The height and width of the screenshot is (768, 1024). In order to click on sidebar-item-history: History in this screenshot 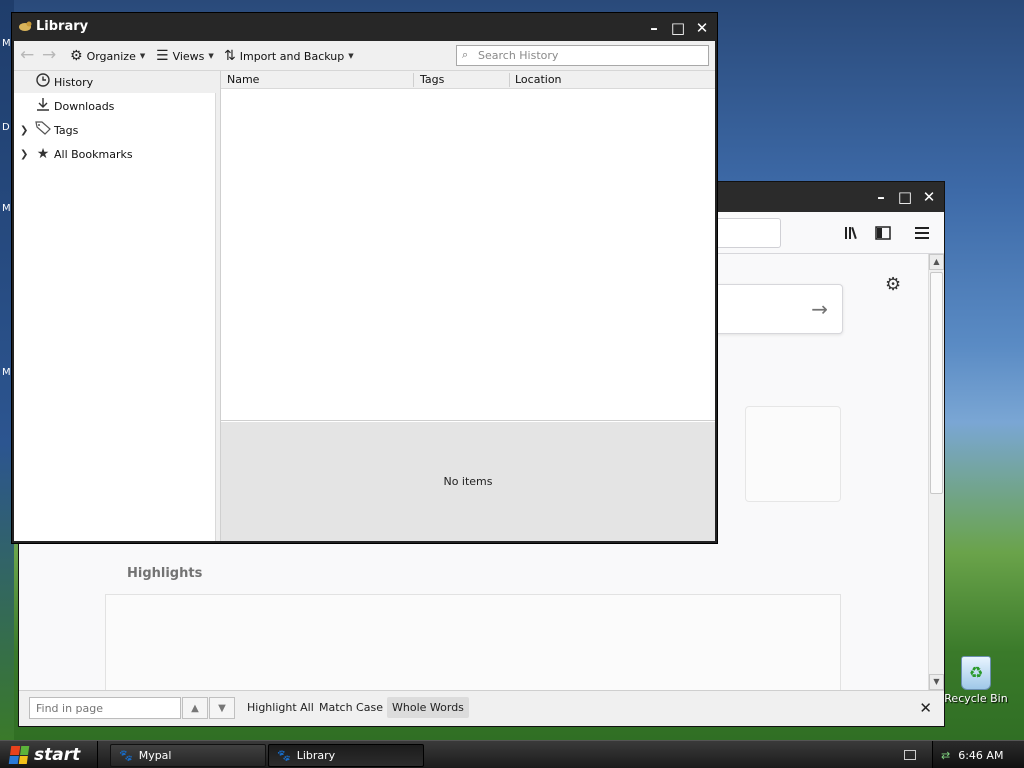, I will do `click(115, 82)`.